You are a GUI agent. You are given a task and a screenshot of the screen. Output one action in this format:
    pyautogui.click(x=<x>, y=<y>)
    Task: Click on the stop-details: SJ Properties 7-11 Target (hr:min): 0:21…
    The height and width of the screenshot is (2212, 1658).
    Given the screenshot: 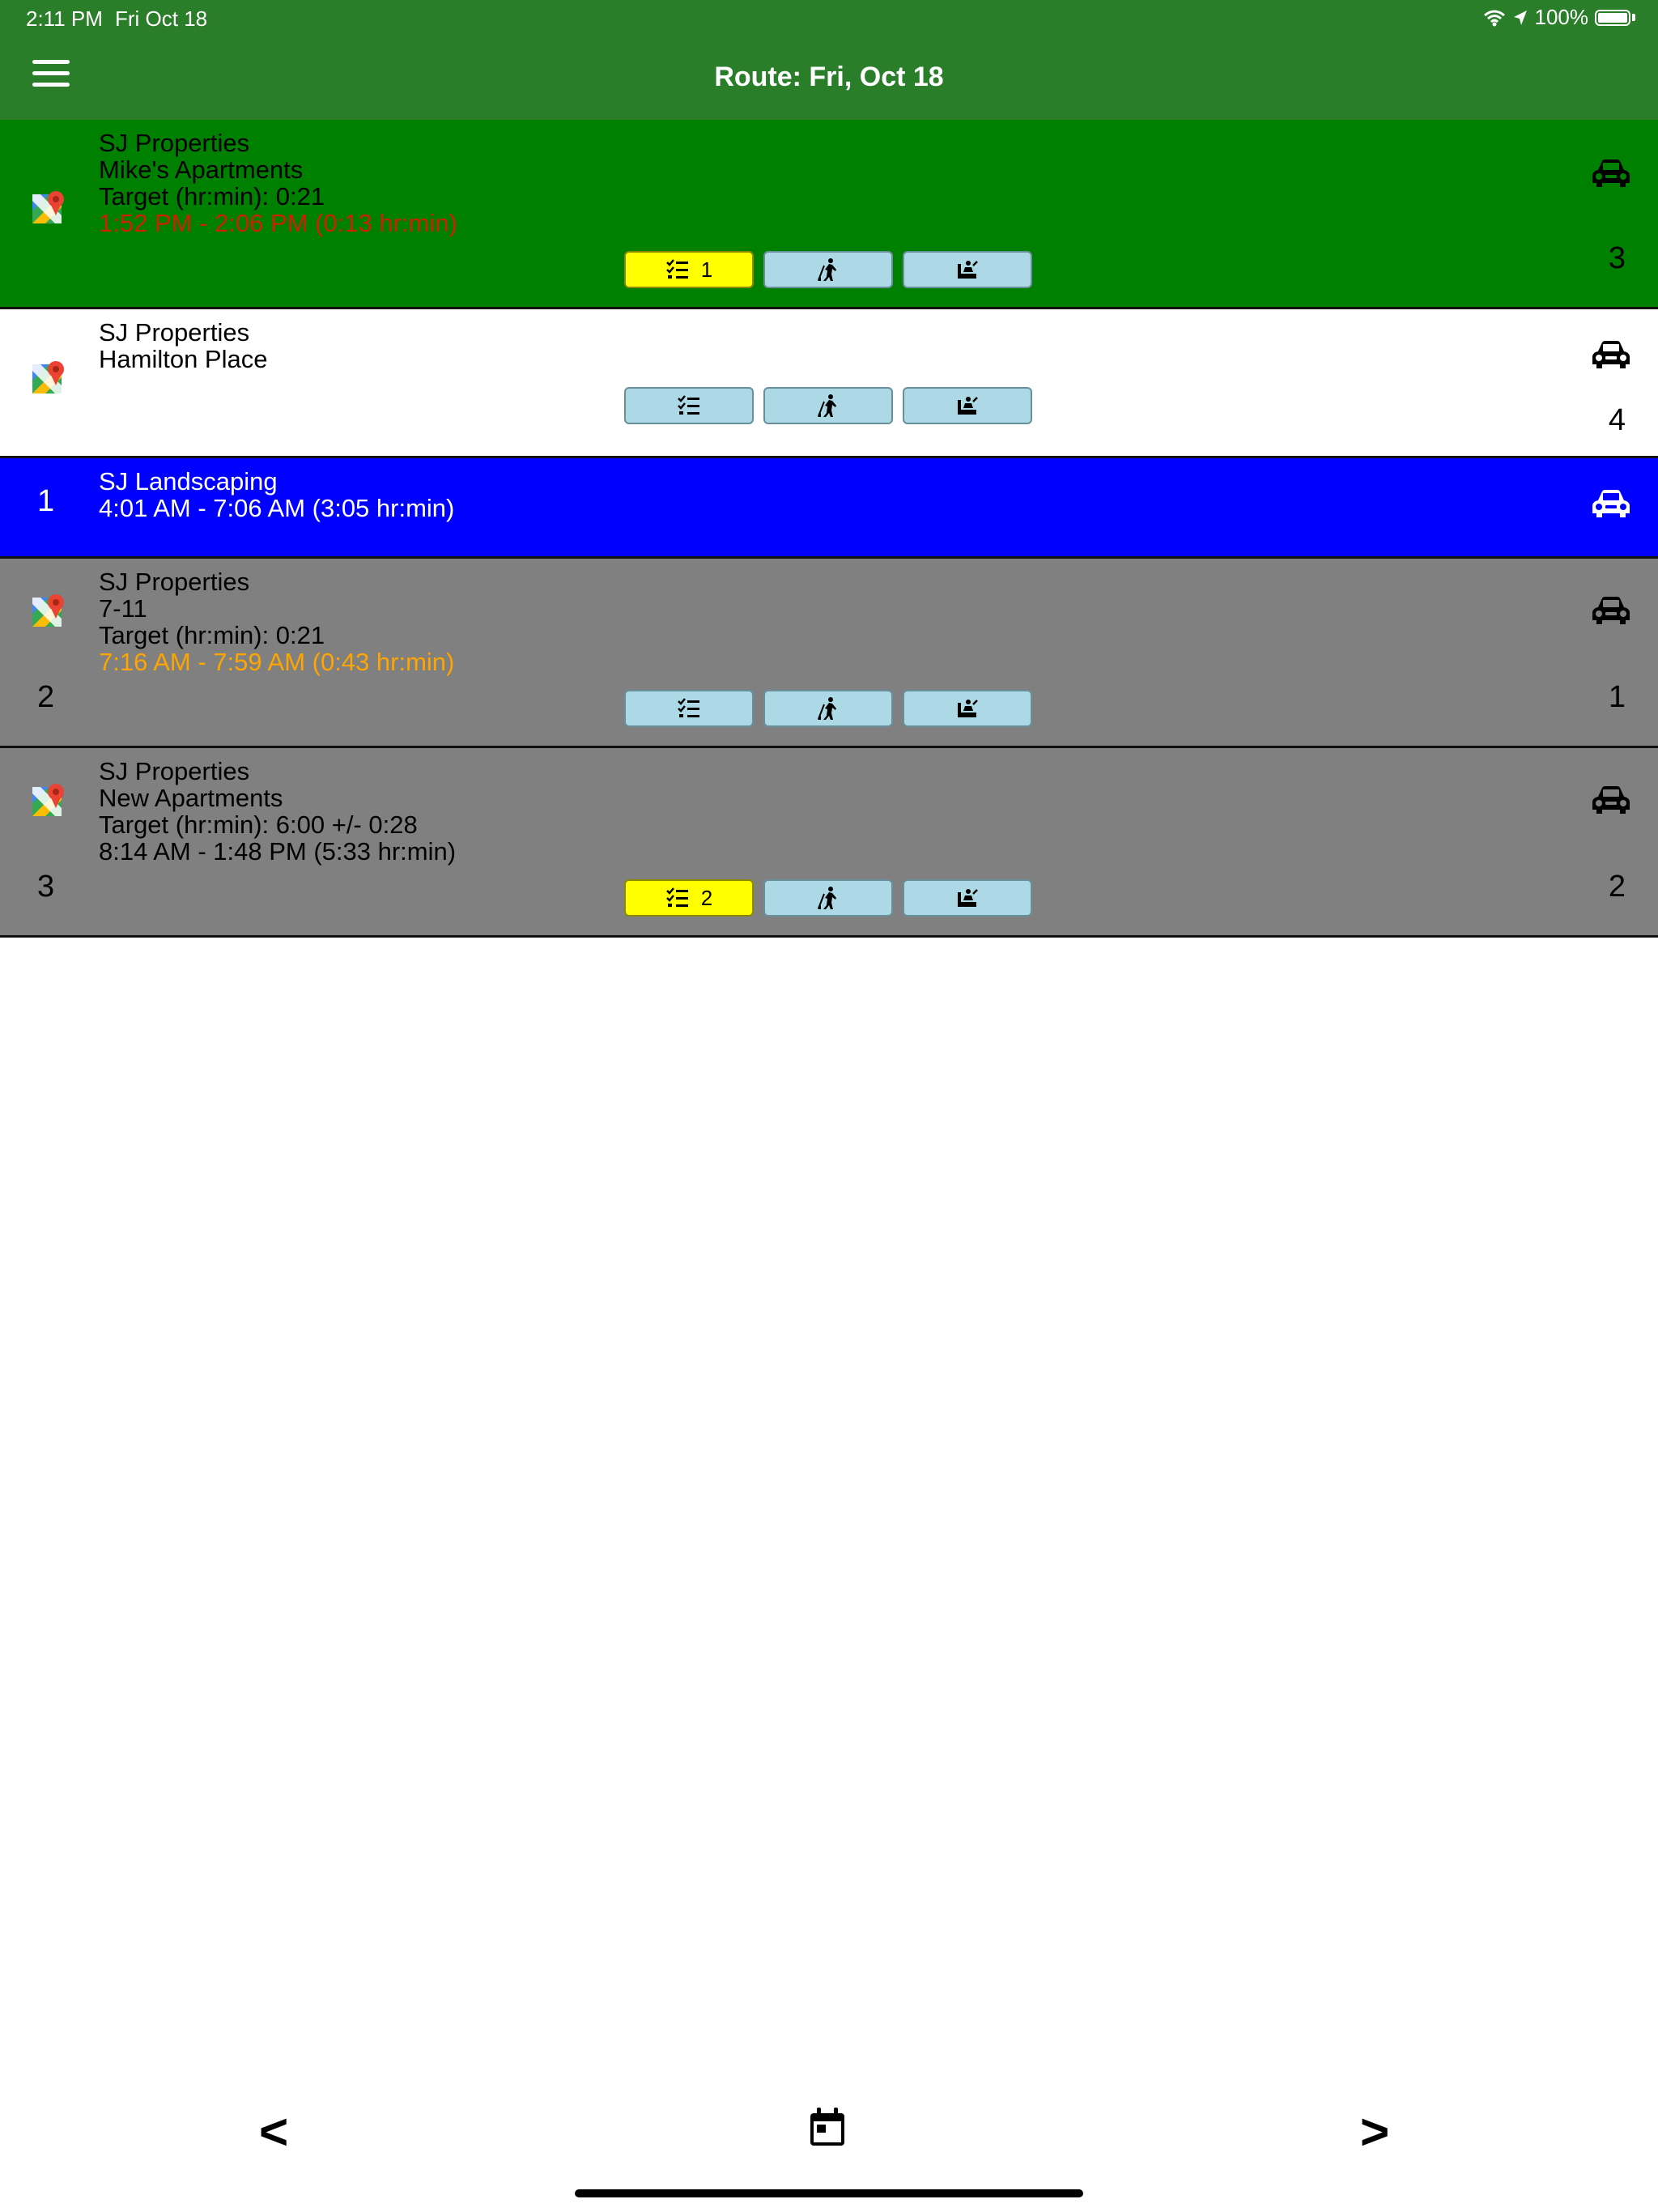 What is the action you would take?
    pyautogui.click(x=276, y=622)
    